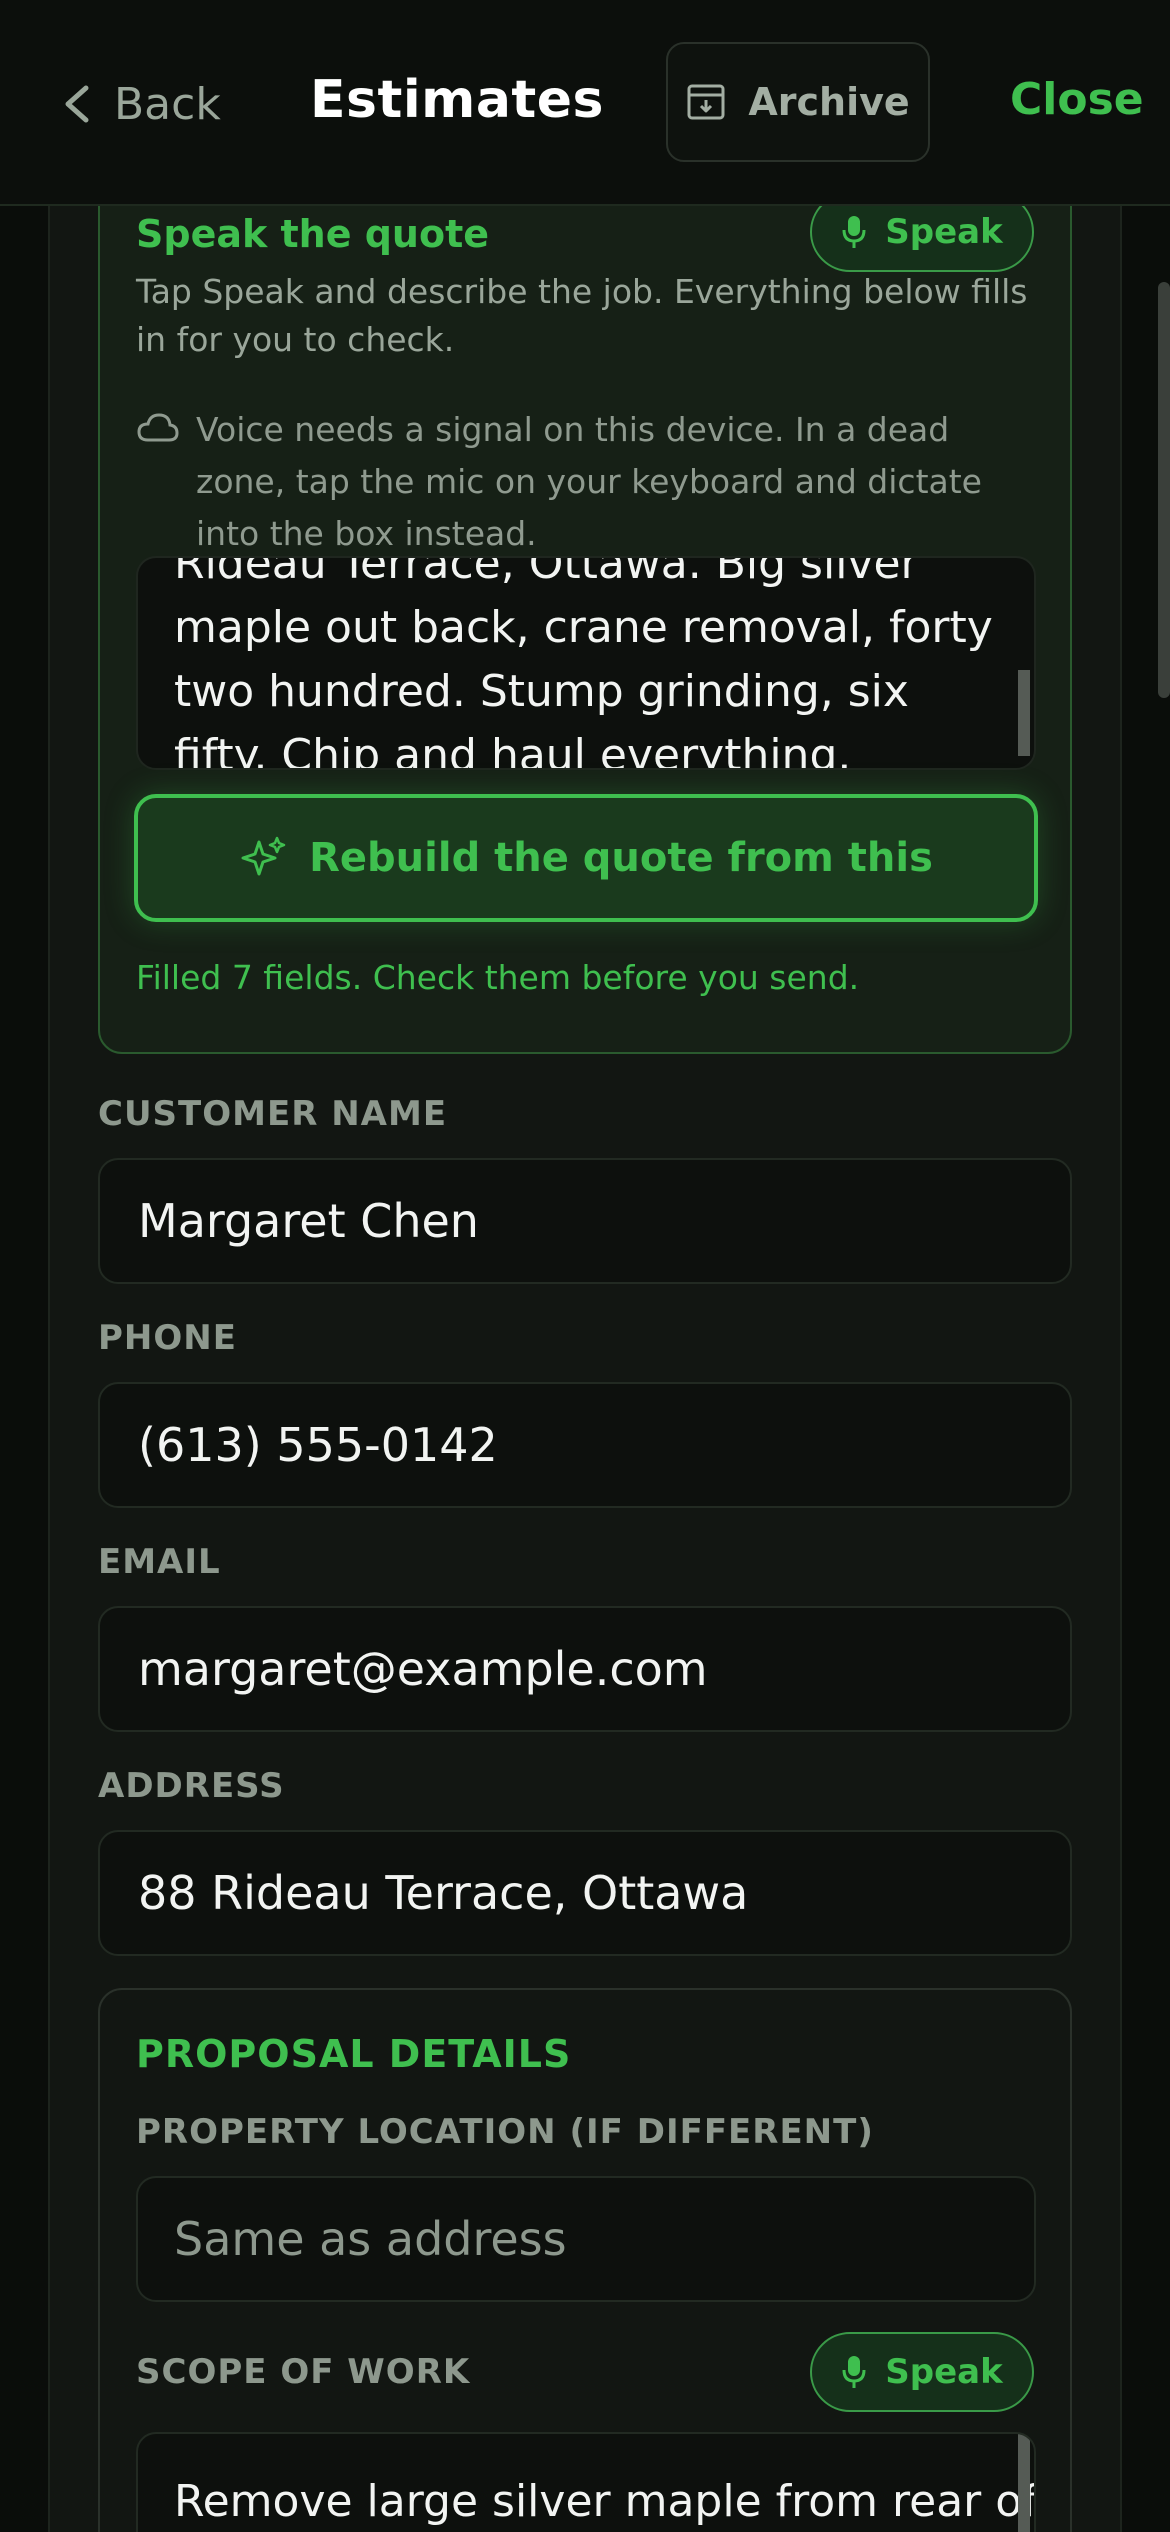  Describe the element at coordinates (1077, 99) in the screenshot. I see `close-button: Close` at that location.